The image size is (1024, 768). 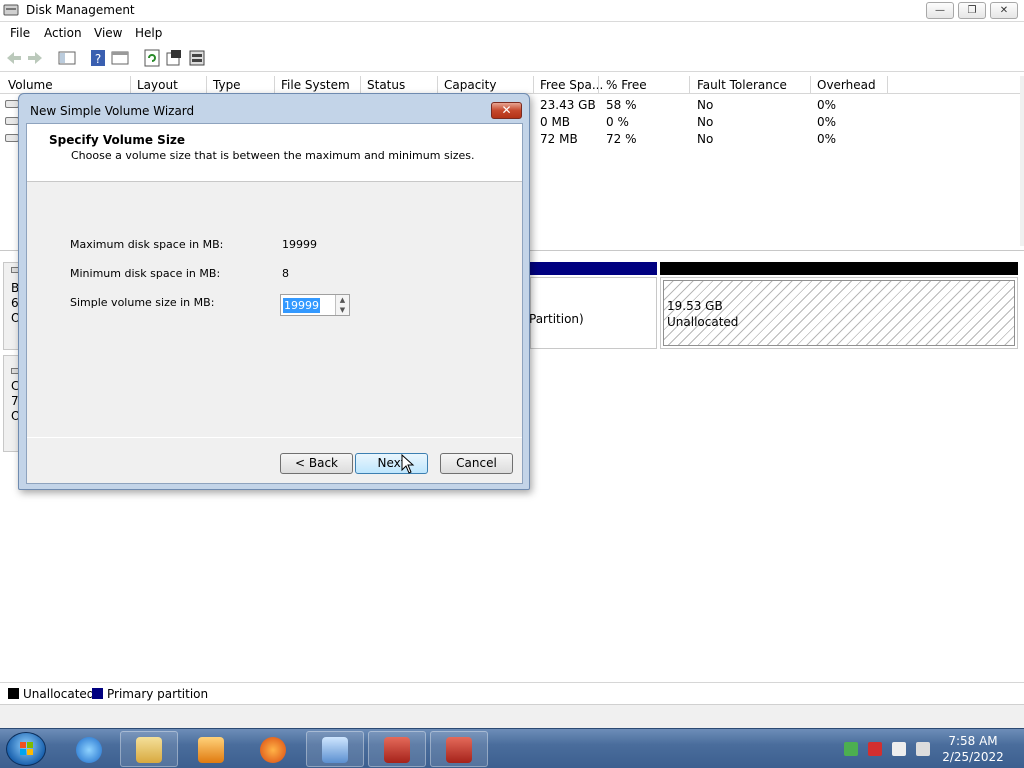 I want to click on unallocated-bar, so click(x=839, y=268).